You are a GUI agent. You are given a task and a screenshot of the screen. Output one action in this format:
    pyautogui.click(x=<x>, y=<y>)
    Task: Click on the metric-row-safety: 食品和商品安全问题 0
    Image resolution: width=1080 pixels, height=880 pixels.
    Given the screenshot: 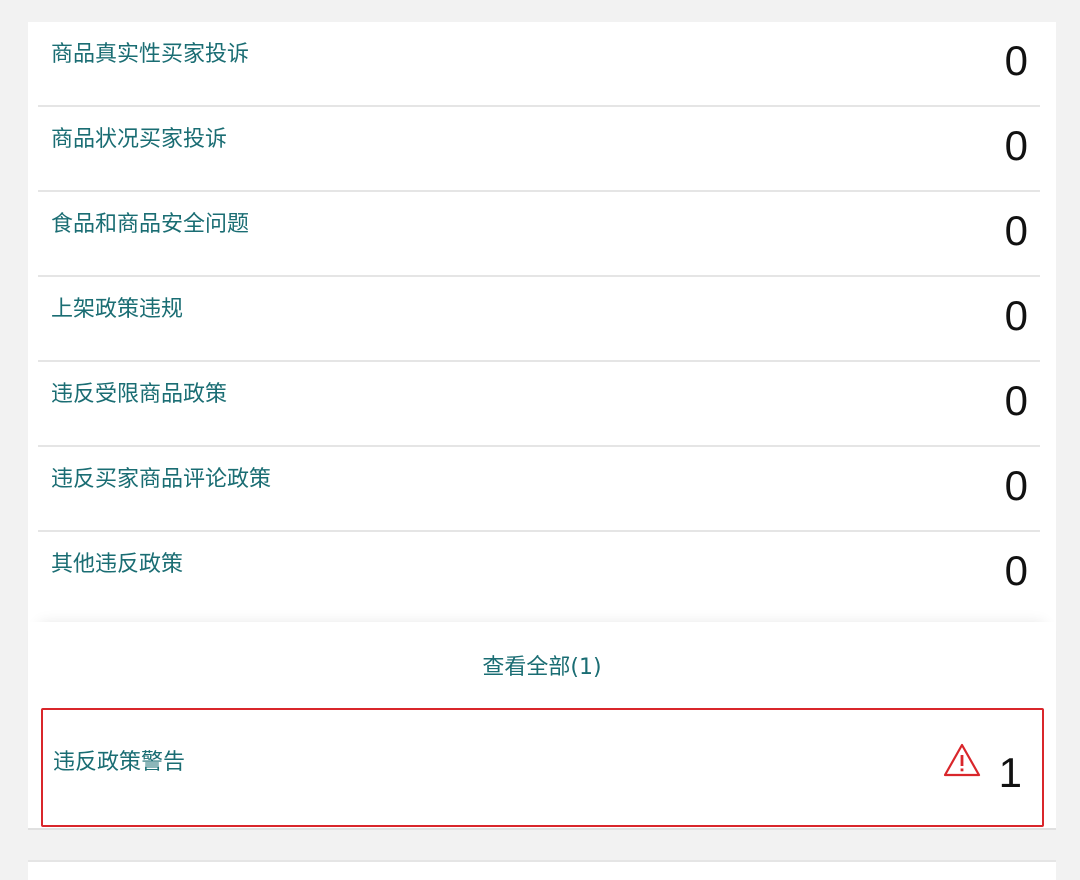 What is the action you would take?
    pyautogui.click(x=539, y=234)
    